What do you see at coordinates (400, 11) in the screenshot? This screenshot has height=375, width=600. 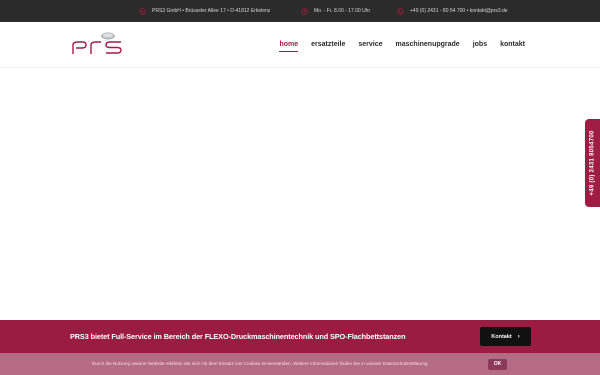 I see `phone-icon` at bounding box center [400, 11].